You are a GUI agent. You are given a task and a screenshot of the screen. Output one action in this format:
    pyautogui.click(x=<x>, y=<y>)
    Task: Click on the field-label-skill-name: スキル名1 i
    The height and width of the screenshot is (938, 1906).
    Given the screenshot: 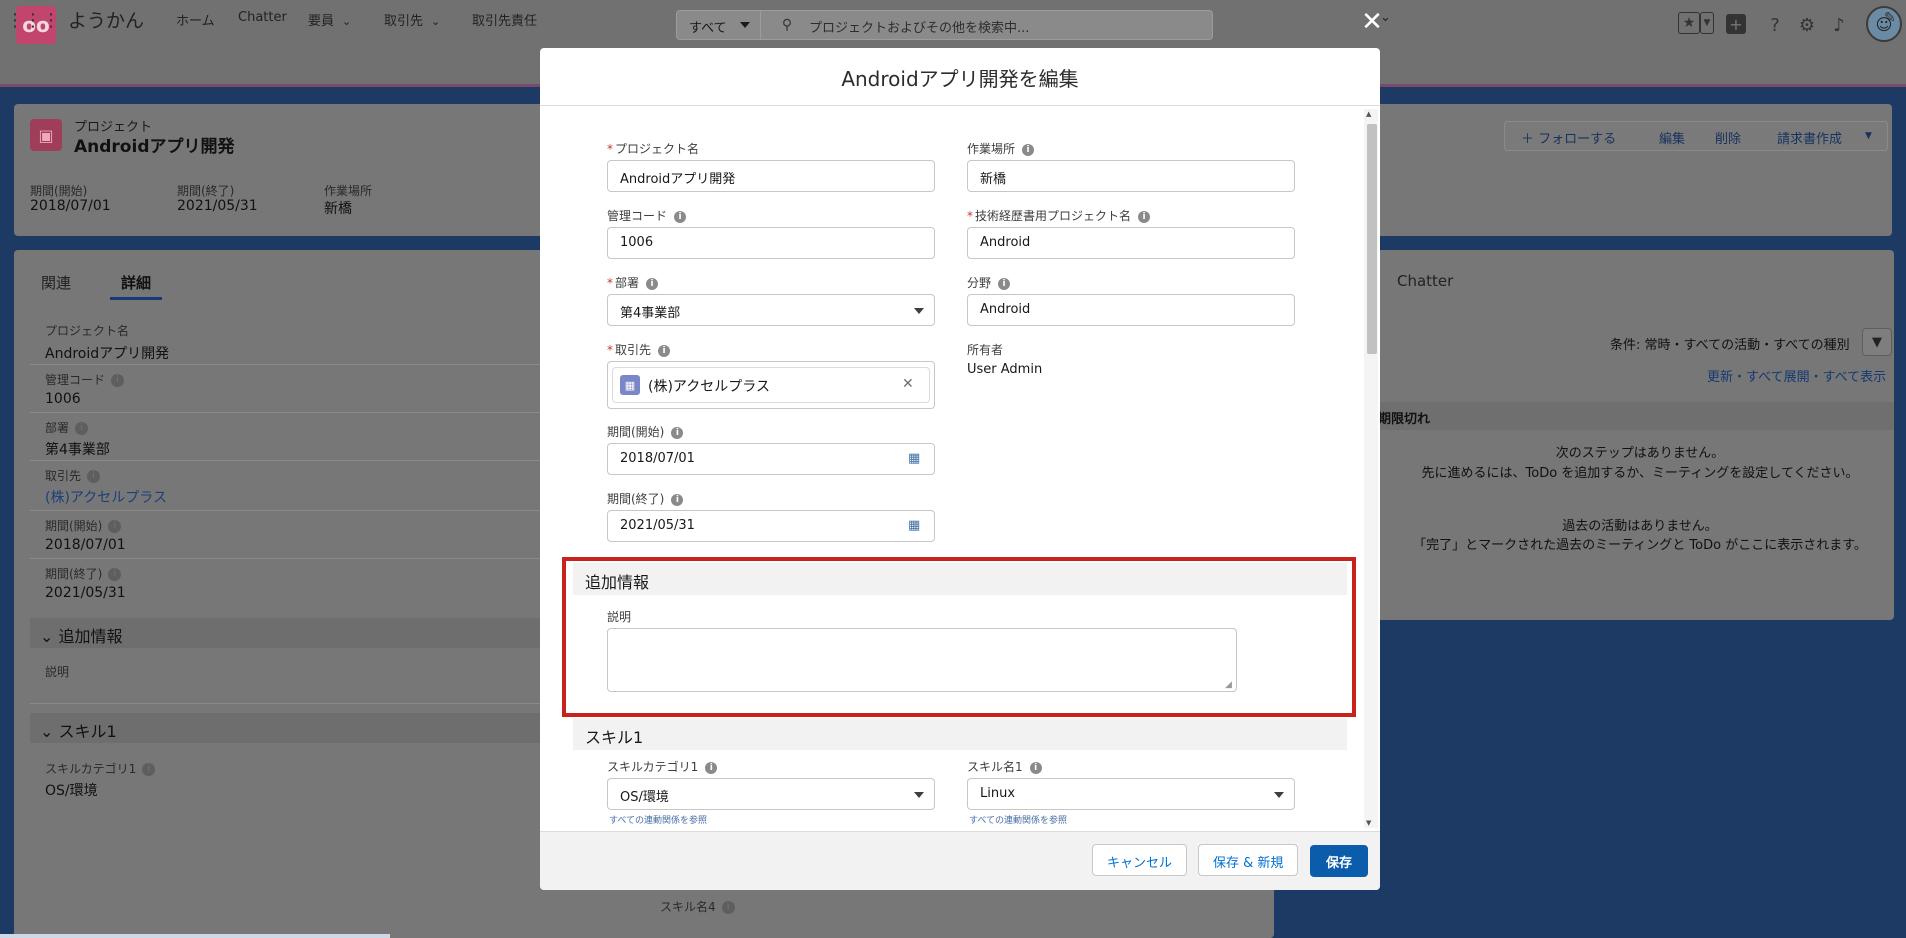 What is the action you would take?
    pyautogui.click(x=1004, y=766)
    